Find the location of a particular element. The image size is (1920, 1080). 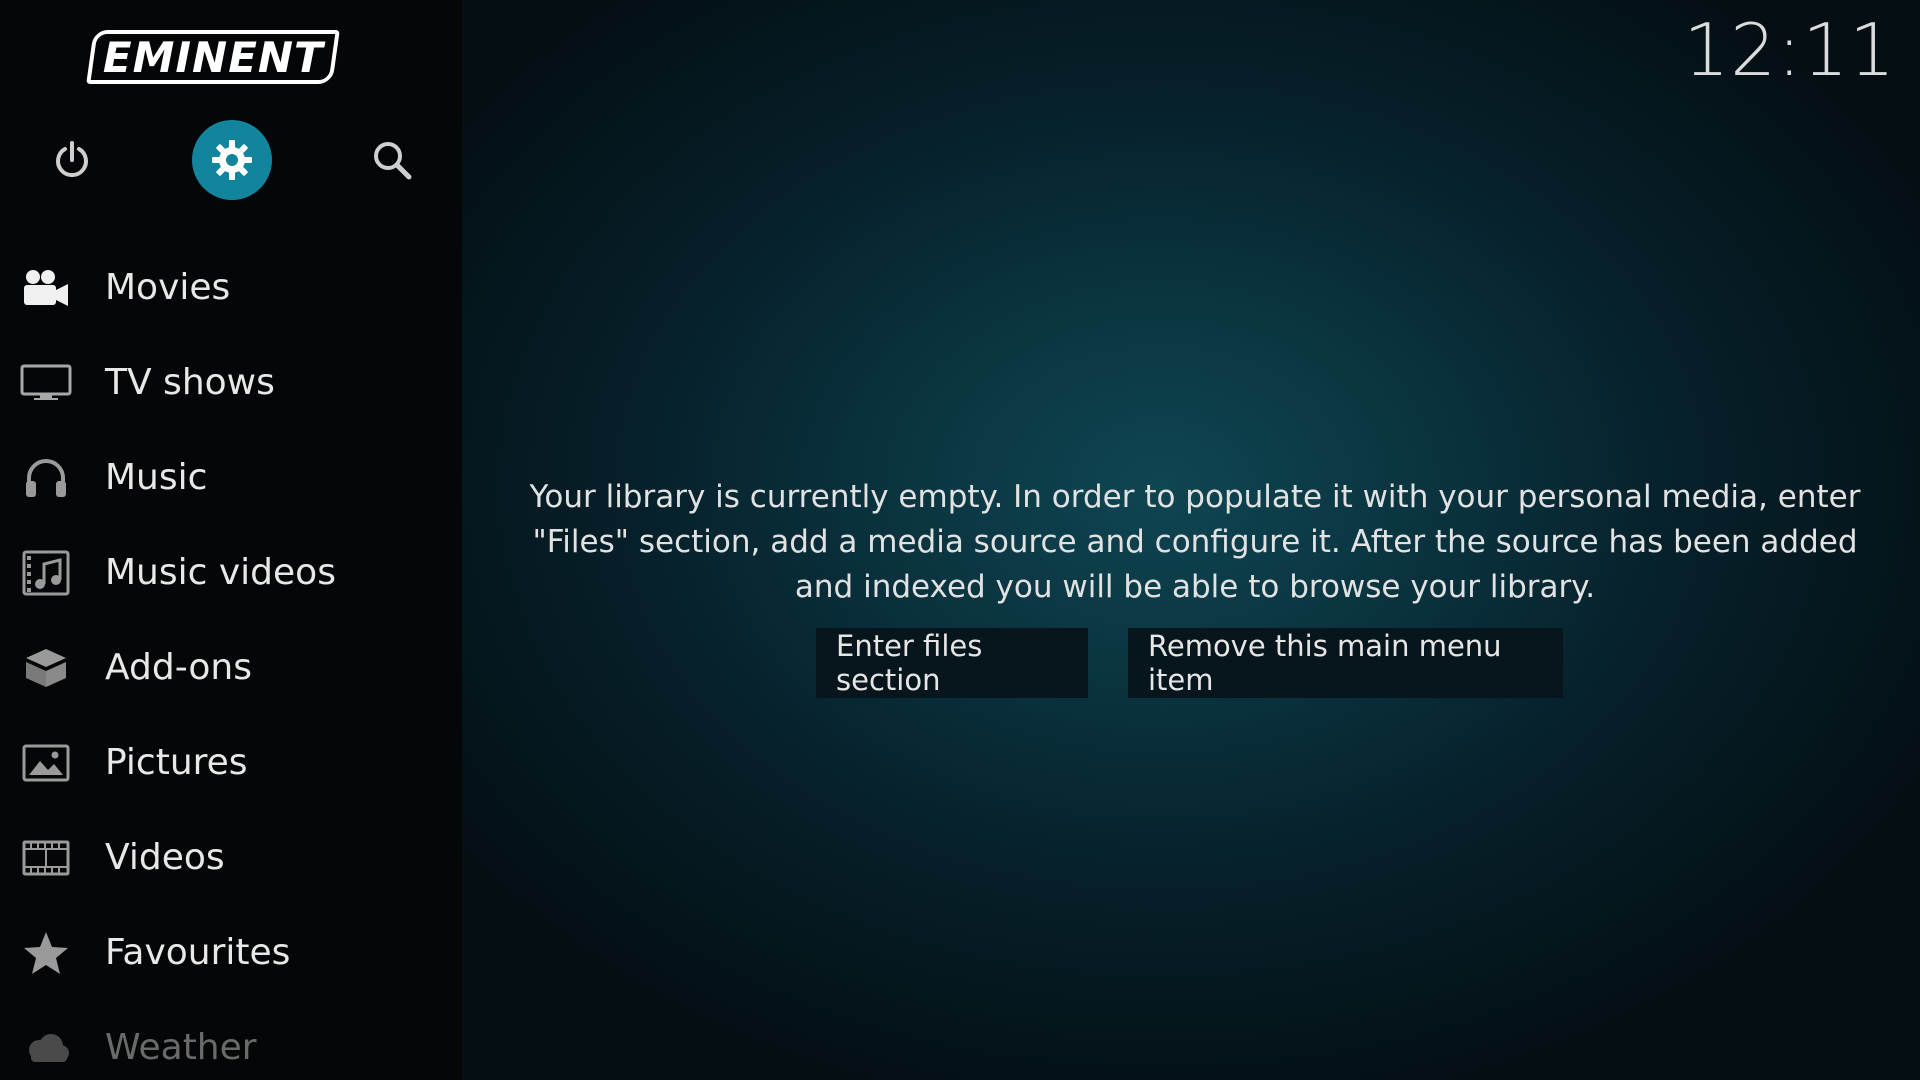

menu-item-music-videos: Music videos is located at coordinates (231, 572).